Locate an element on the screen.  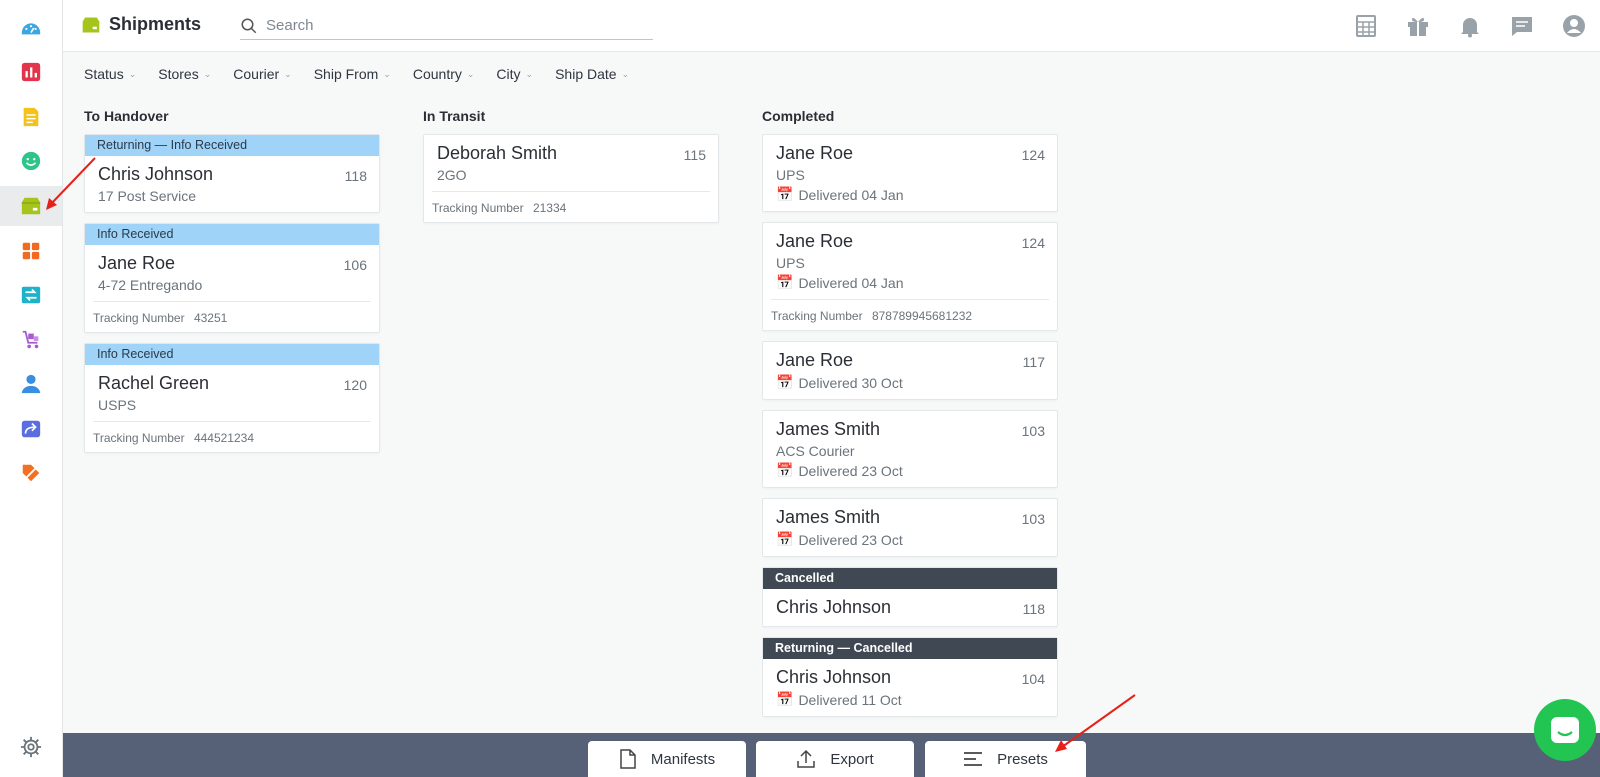
filter-ship-from: Ship From ⌄ is located at coordinates (352, 74).